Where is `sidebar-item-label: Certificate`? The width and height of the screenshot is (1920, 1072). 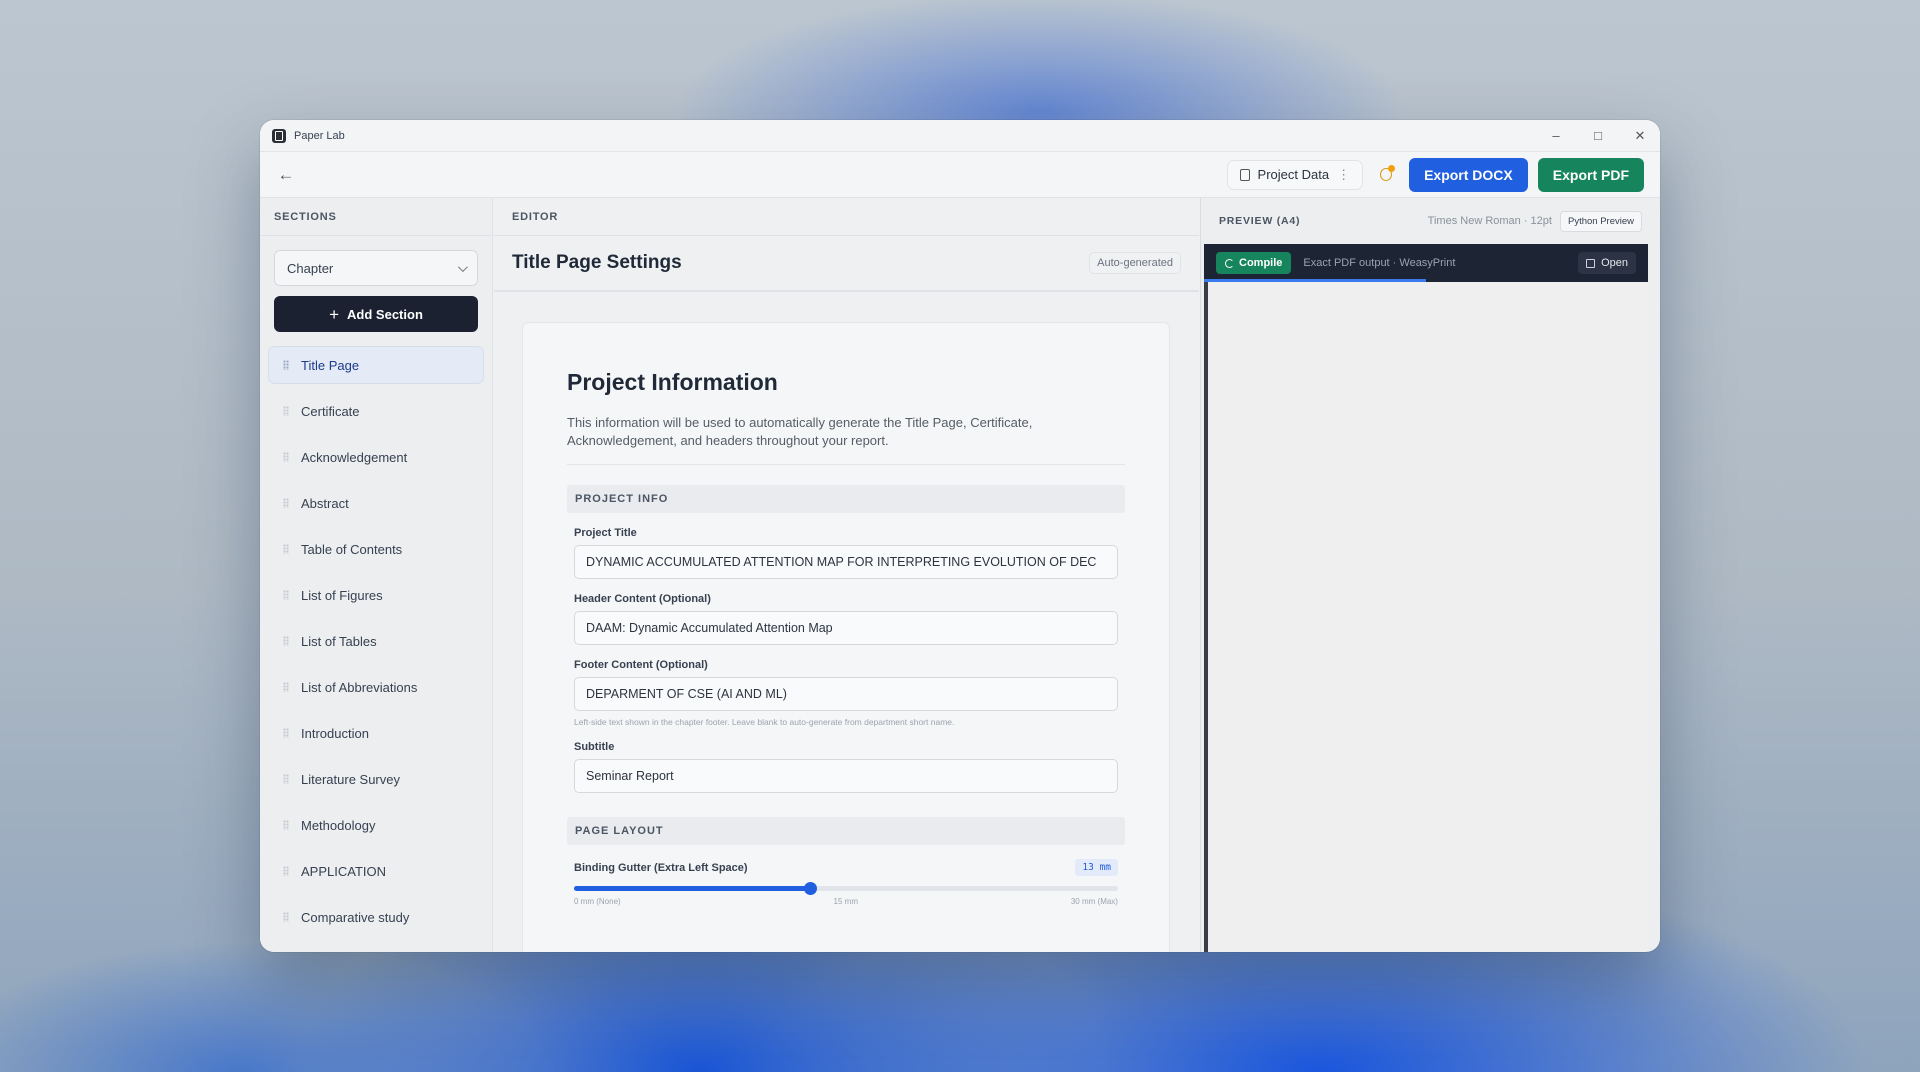
sidebar-item-label: Certificate is located at coordinates (330, 411).